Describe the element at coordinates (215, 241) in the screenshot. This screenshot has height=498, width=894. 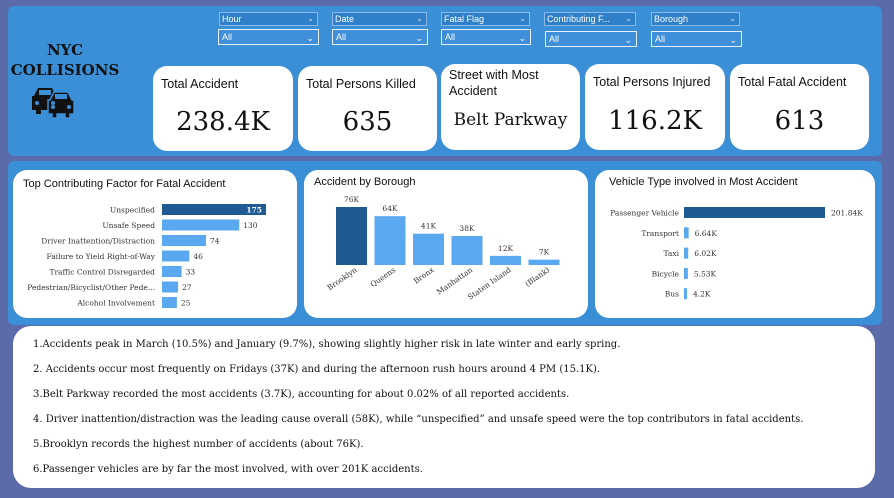
I see `data-label: 74` at that location.